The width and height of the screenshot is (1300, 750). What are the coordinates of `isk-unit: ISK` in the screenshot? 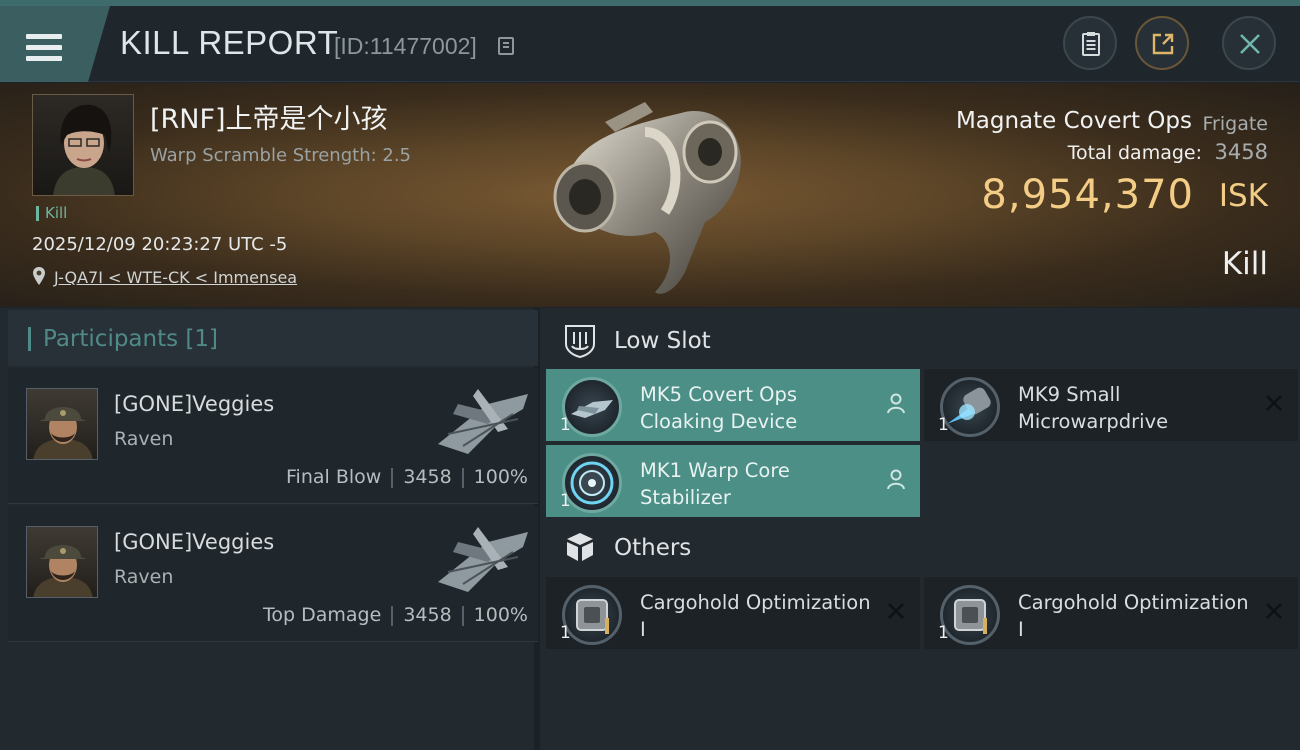 It's located at (1243, 196).